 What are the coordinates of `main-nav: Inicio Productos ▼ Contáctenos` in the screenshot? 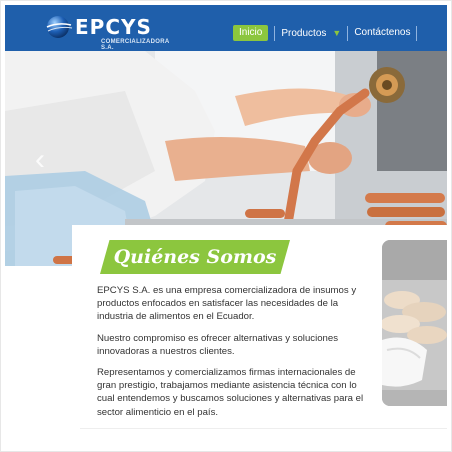 It's located at (325, 33).